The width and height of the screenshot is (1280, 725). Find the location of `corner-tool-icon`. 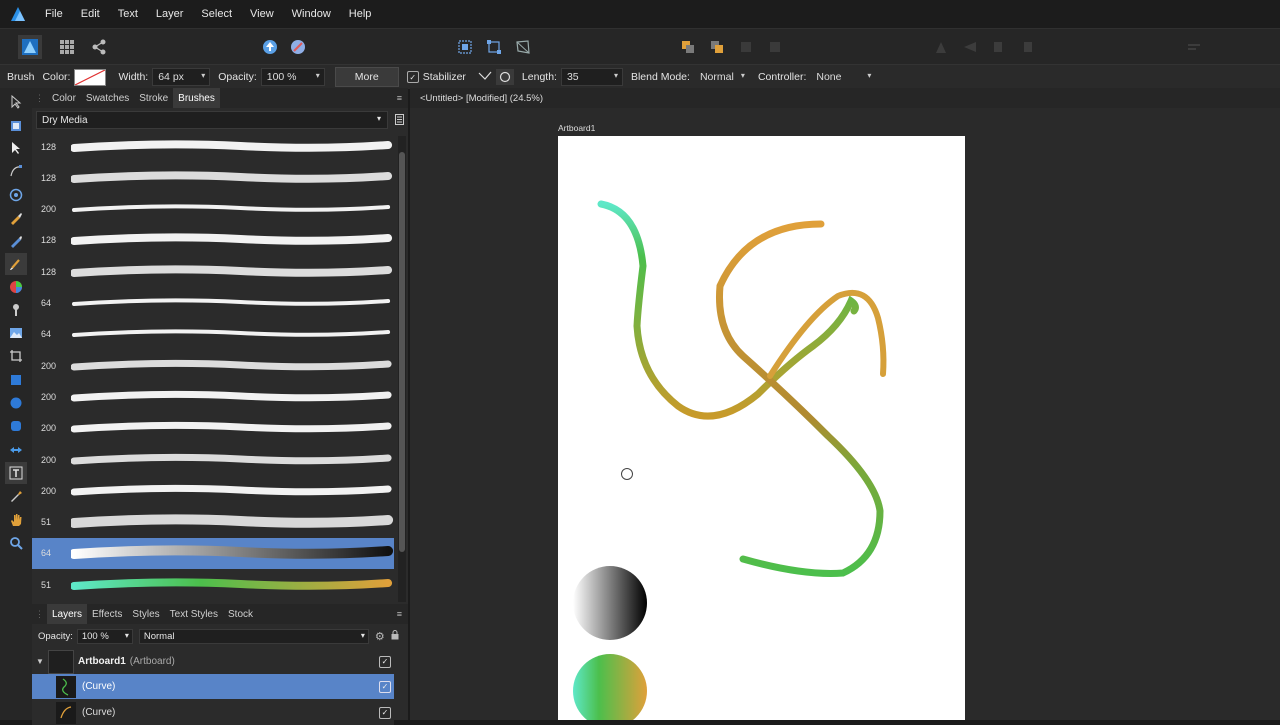

corner-tool-icon is located at coordinates (16, 195).